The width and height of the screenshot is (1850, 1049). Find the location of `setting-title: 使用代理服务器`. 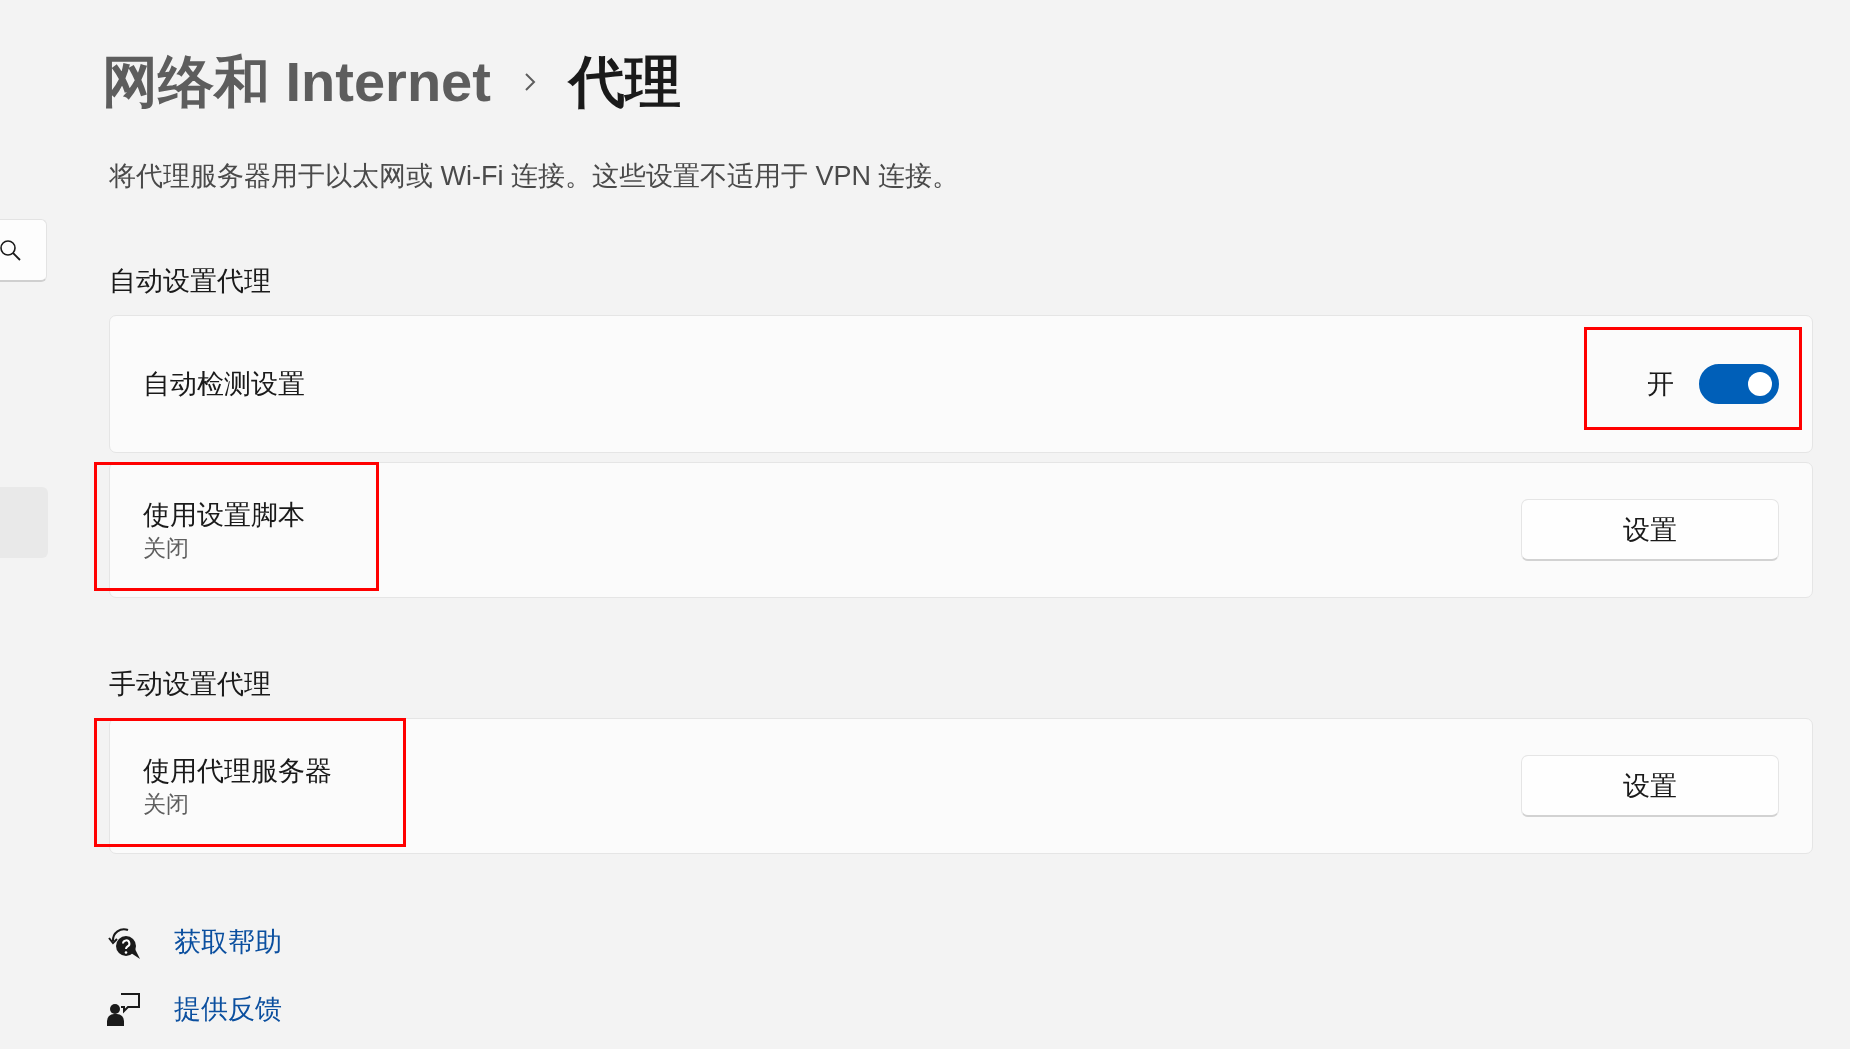

setting-title: 使用代理服务器 is located at coordinates (237, 771).